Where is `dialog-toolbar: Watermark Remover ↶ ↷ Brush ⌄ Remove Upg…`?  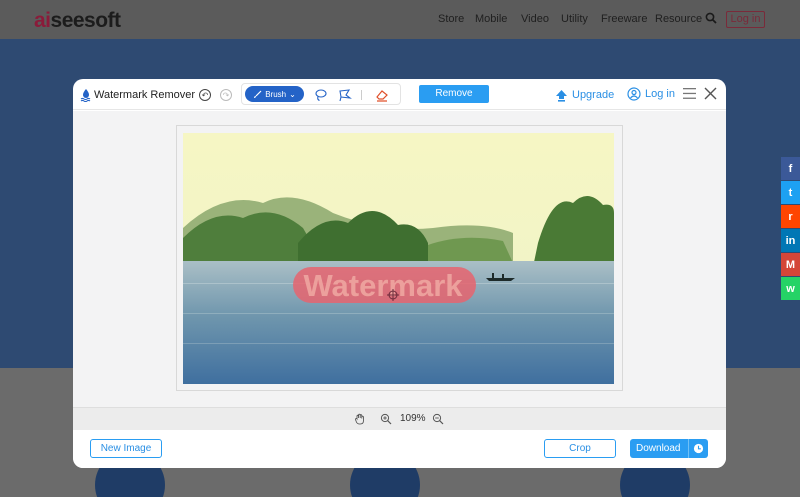 dialog-toolbar: Watermark Remover ↶ ↷ Brush ⌄ Remove Upg… is located at coordinates (399, 94).